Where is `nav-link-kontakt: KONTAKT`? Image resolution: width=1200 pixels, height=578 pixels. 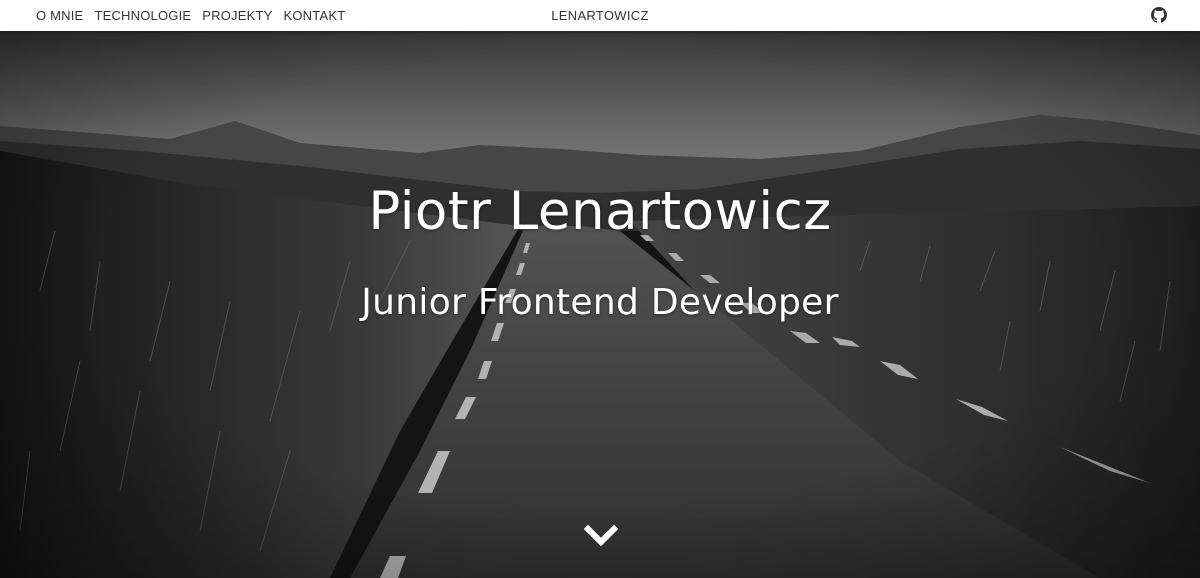
nav-link-kontakt: KONTAKT is located at coordinates (315, 15).